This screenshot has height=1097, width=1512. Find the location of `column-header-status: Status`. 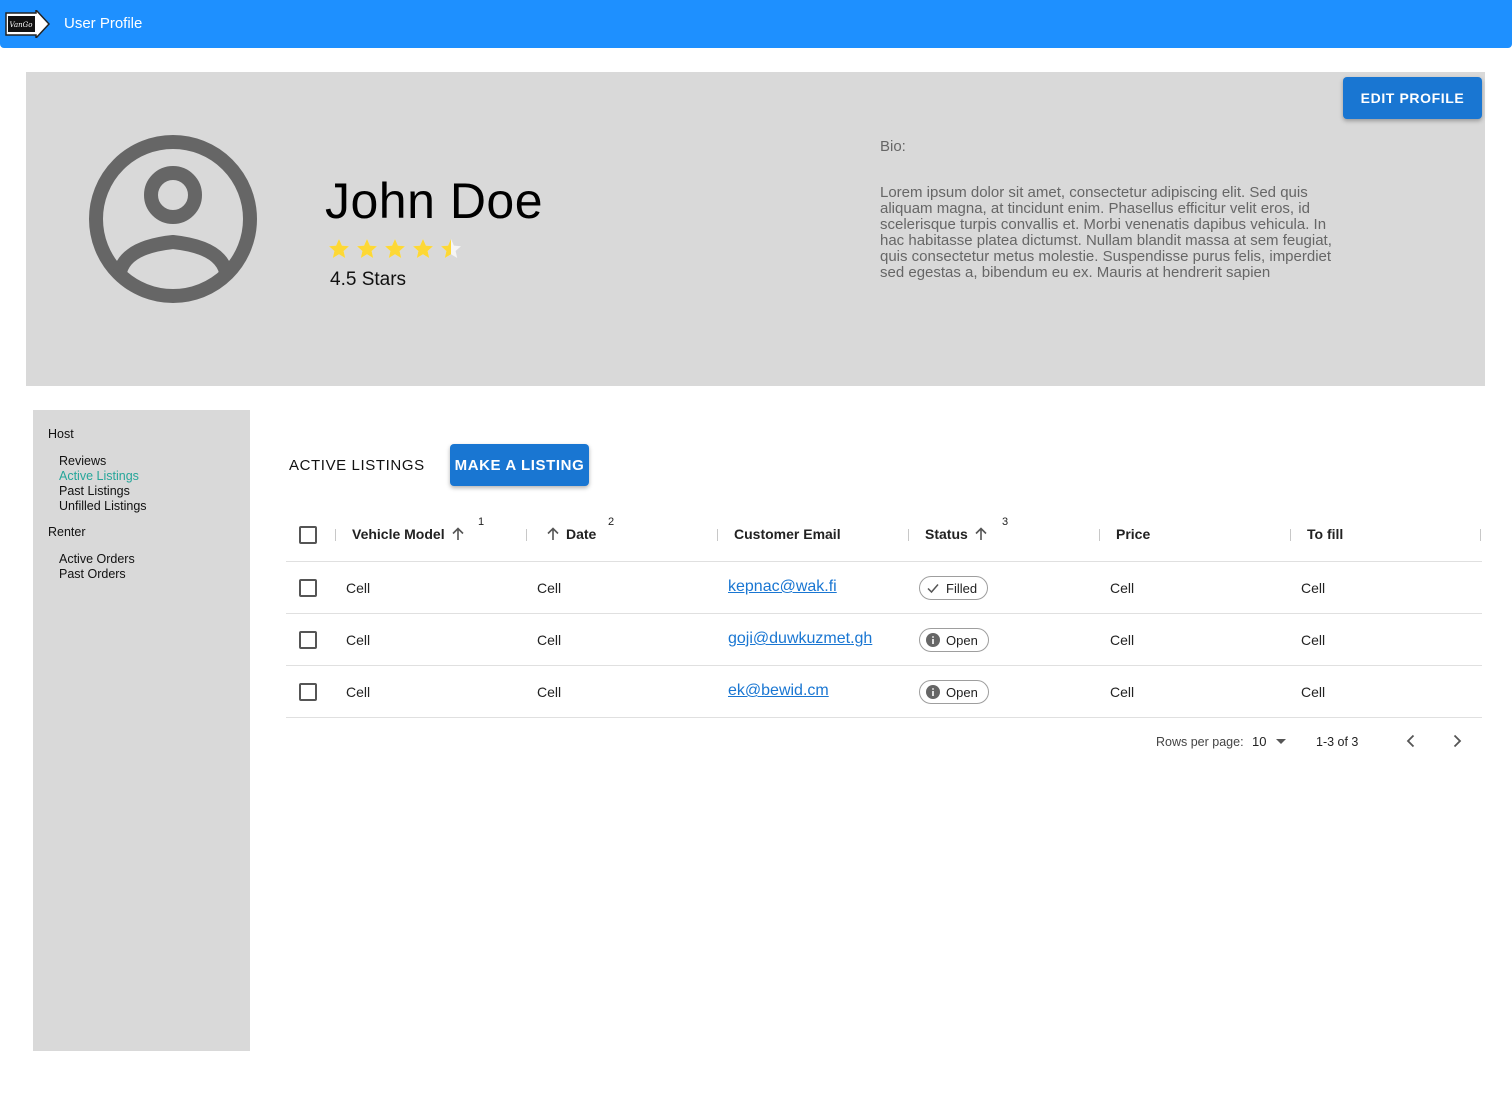

column-header-status: Status is located at coordinates (956, 534).